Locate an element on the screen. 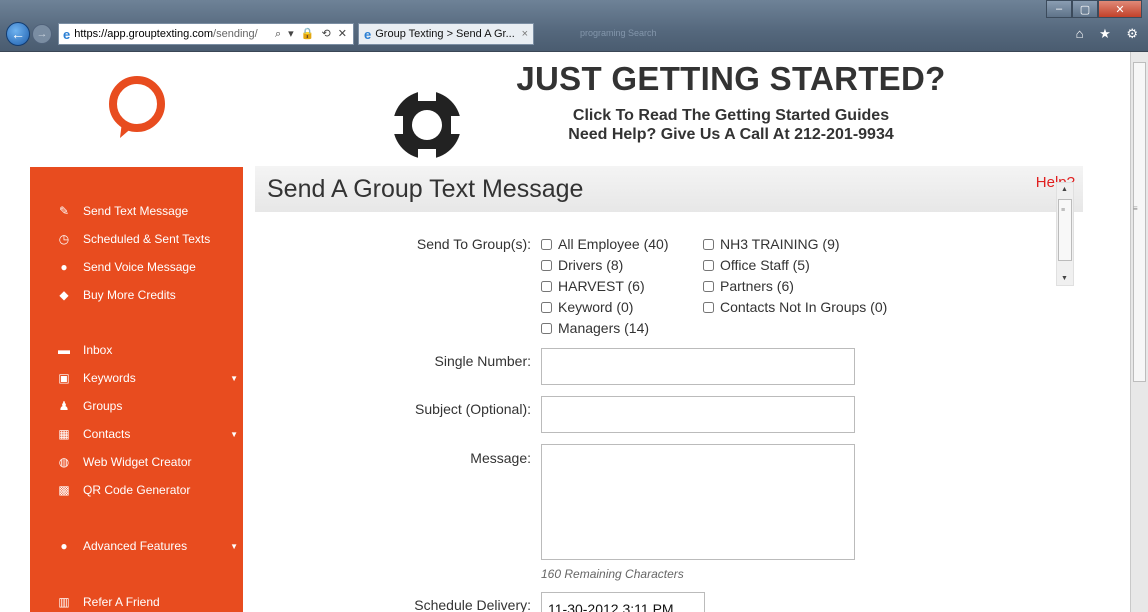 This screenshot has height=612, width=1148. forward-button: → is located at coordinates (42, 34).